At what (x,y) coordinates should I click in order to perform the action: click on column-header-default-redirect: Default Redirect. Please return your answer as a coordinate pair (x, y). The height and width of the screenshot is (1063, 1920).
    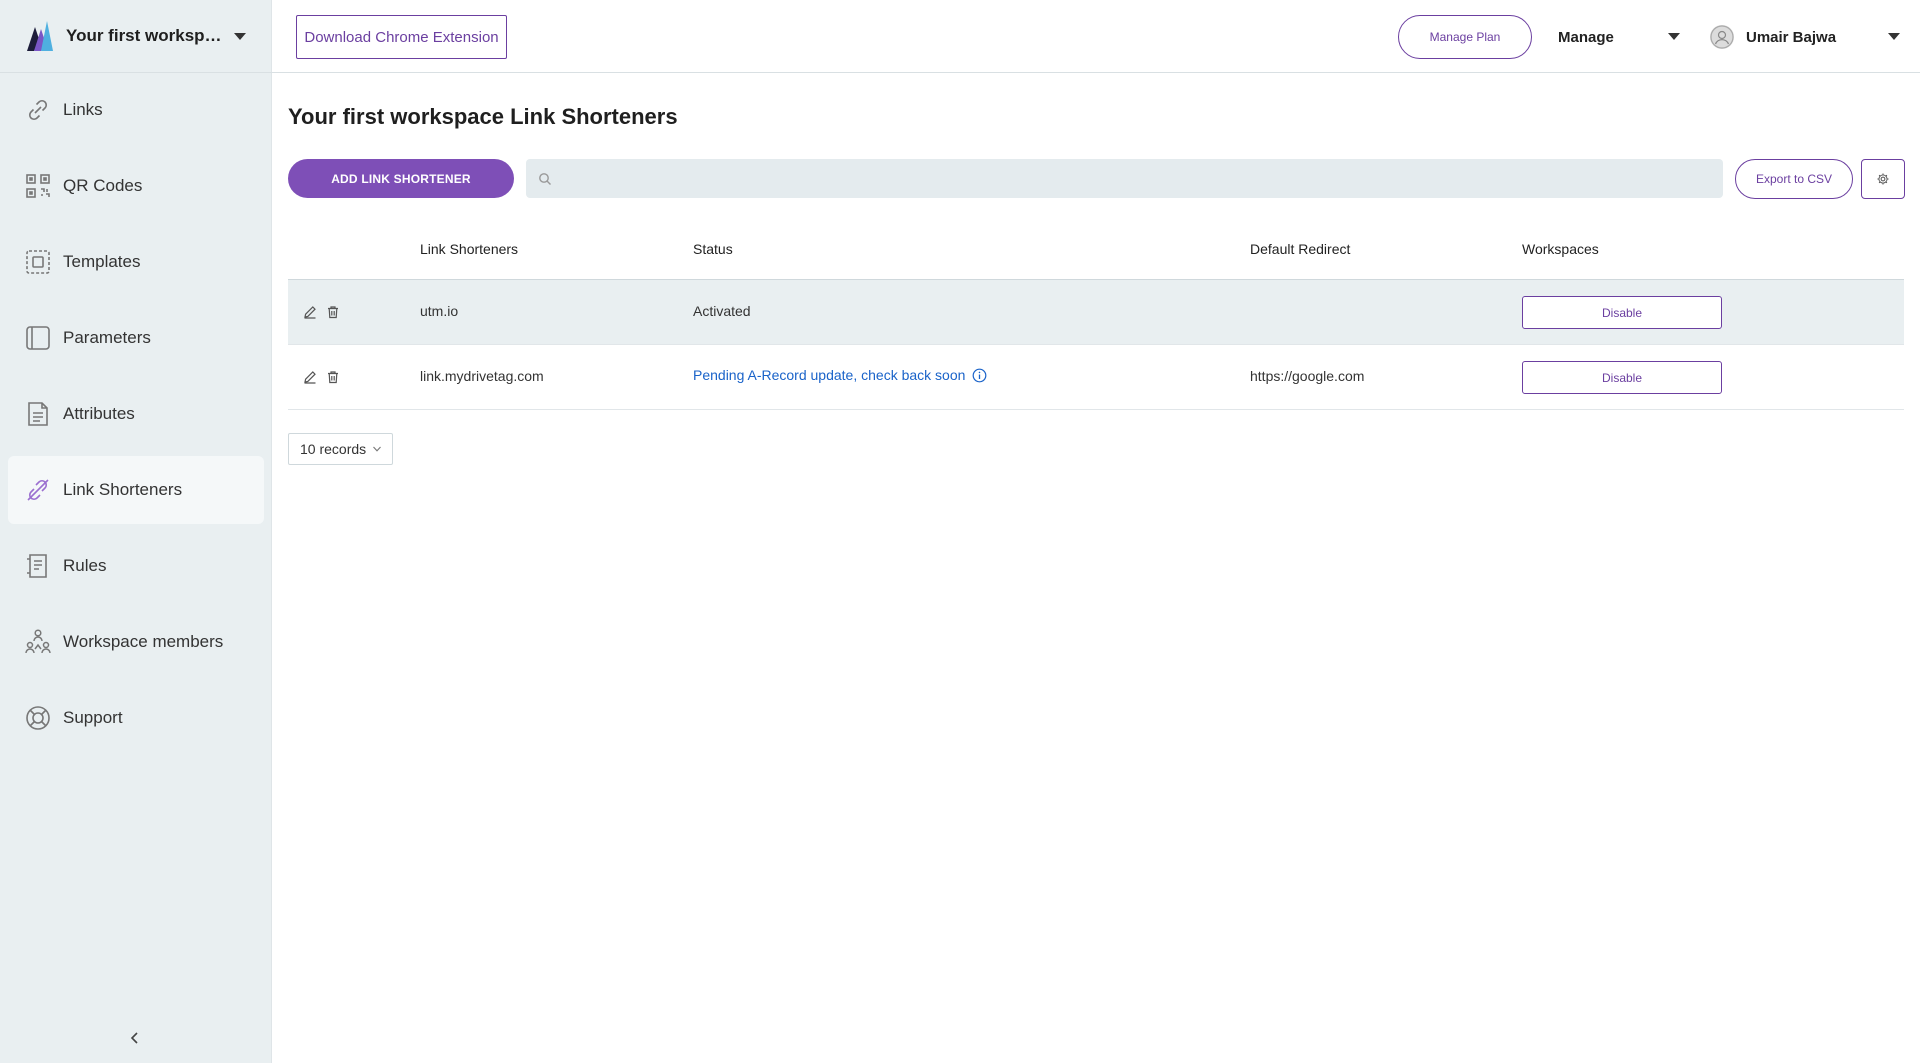
    Looking at the image, I should click on (1300, 249).